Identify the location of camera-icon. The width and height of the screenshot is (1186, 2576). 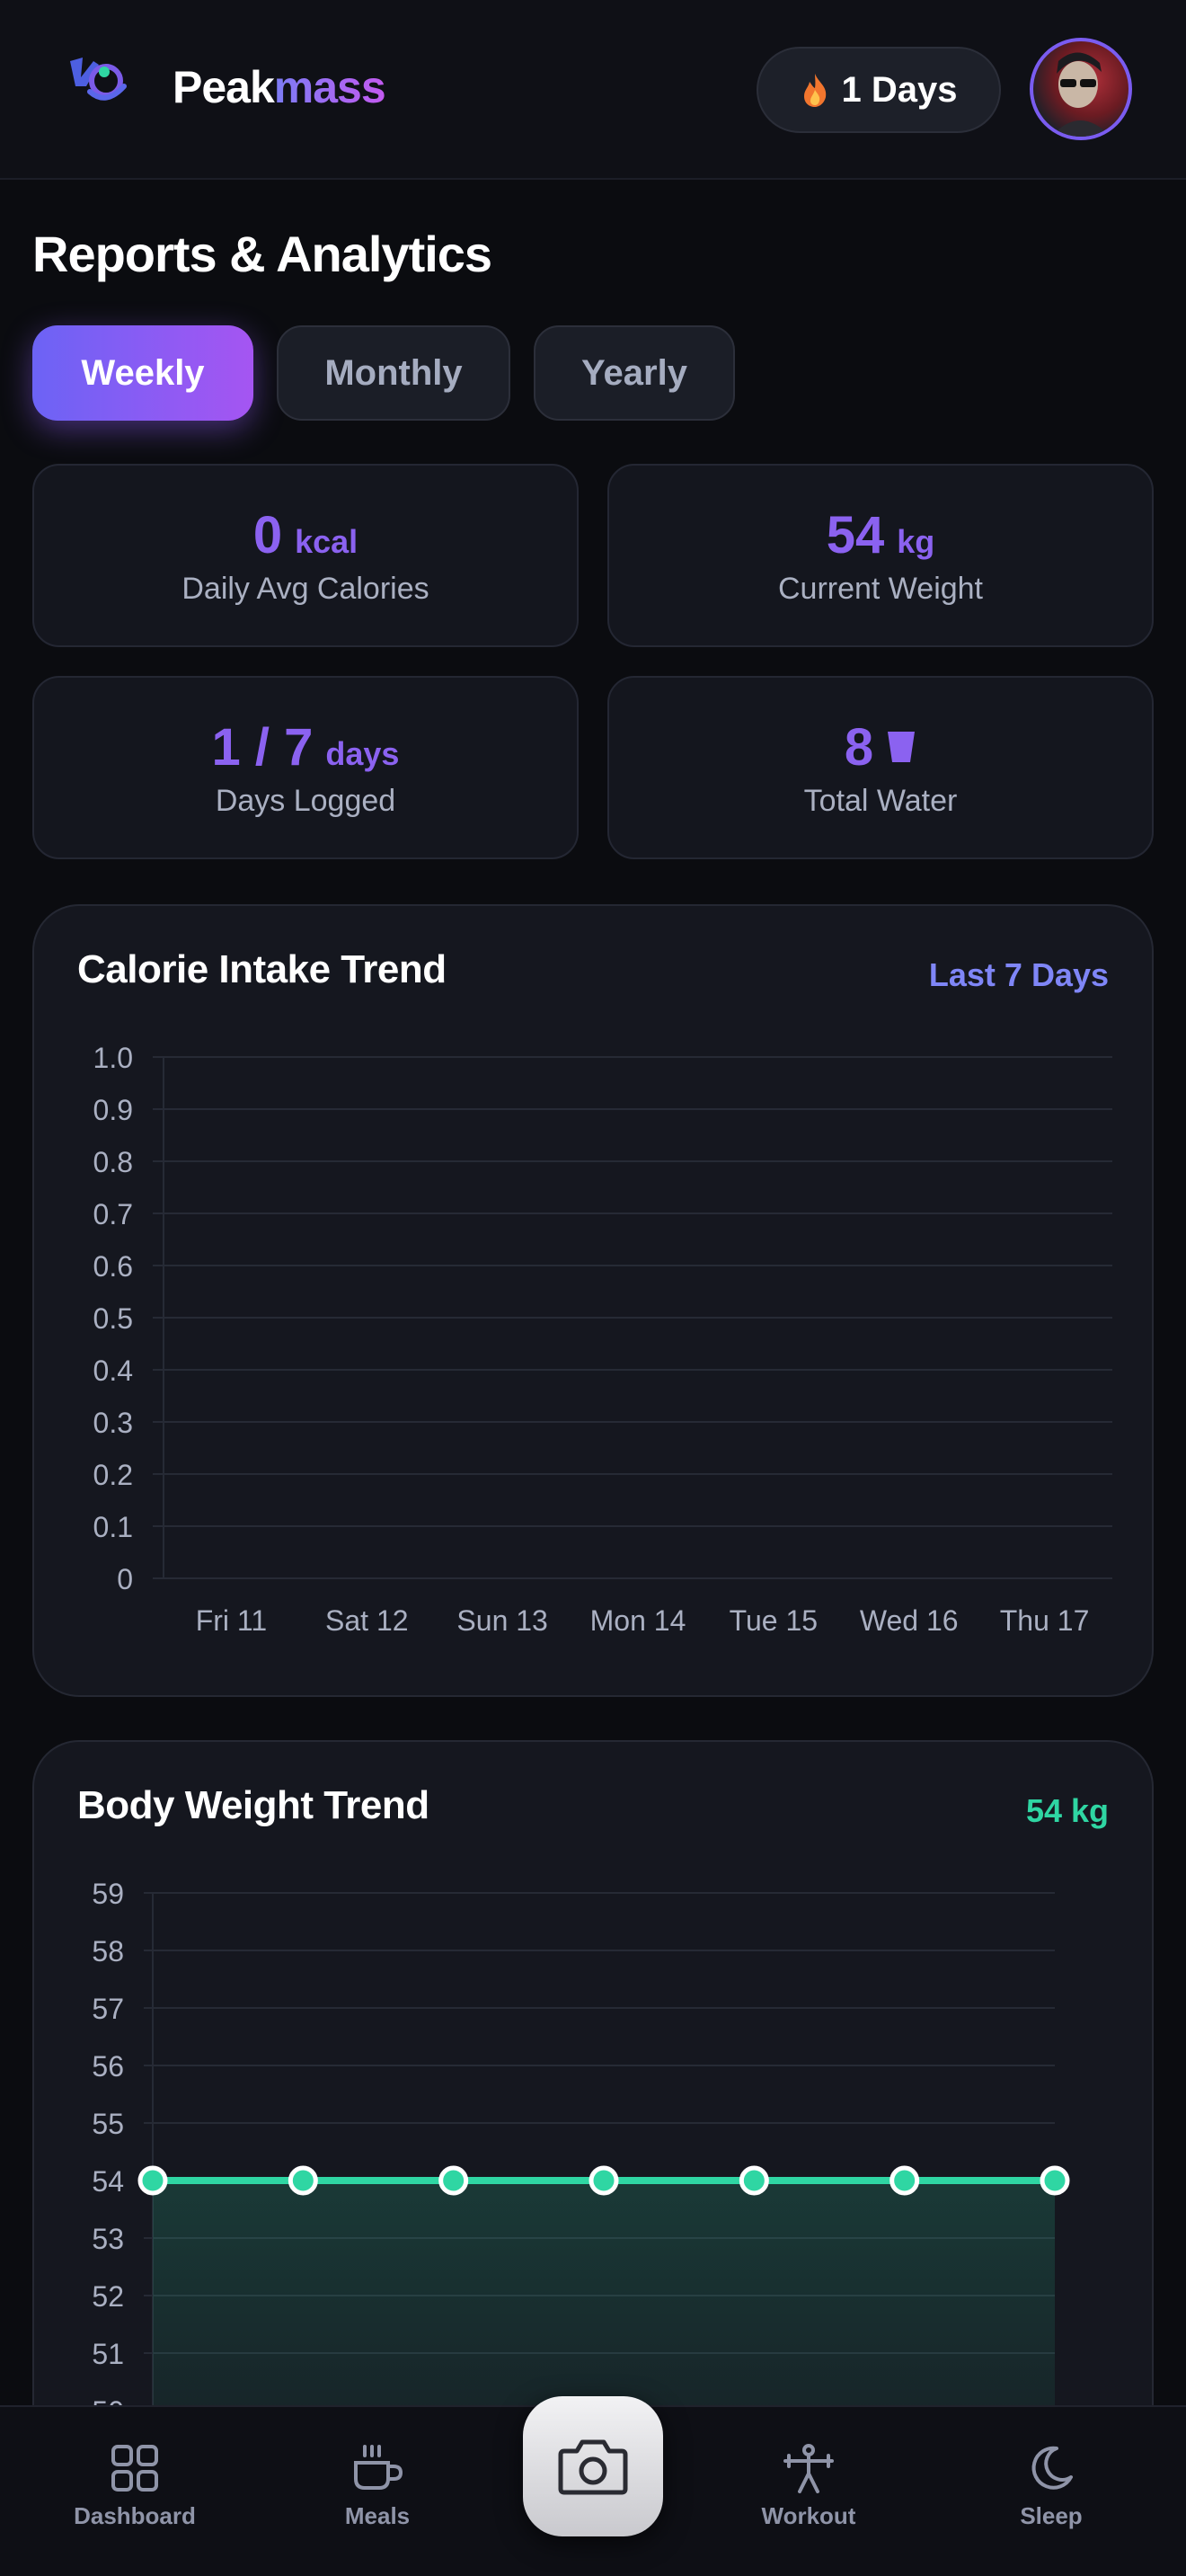
(593, 2467).